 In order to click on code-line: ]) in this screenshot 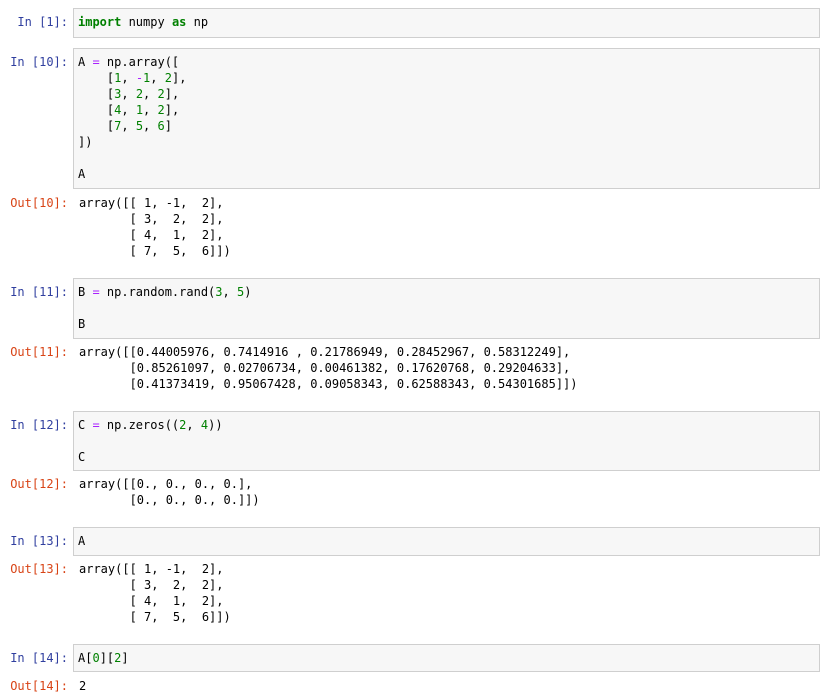, I will do `click(446, 142)`.